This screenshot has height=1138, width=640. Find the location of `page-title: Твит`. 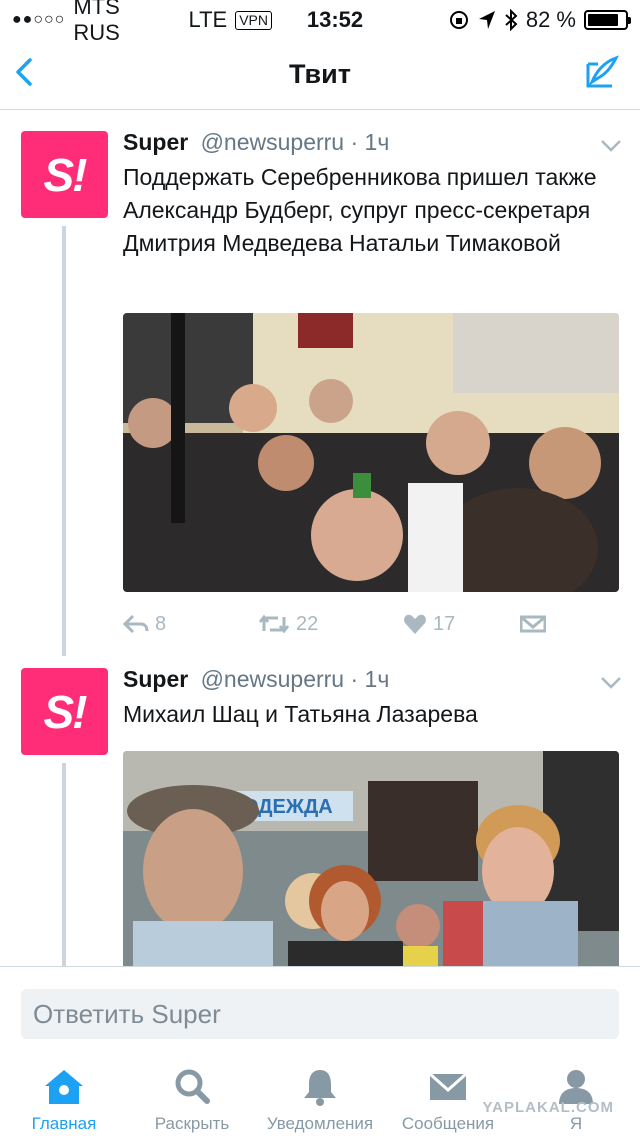

page-title: Твит is located at coordinates (320, 74).